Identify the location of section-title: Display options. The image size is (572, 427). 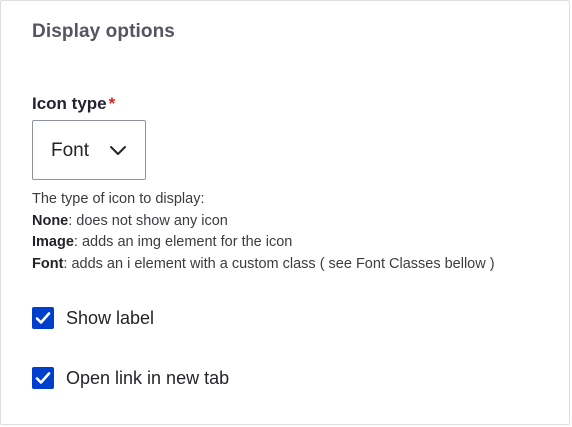
(103, 31).